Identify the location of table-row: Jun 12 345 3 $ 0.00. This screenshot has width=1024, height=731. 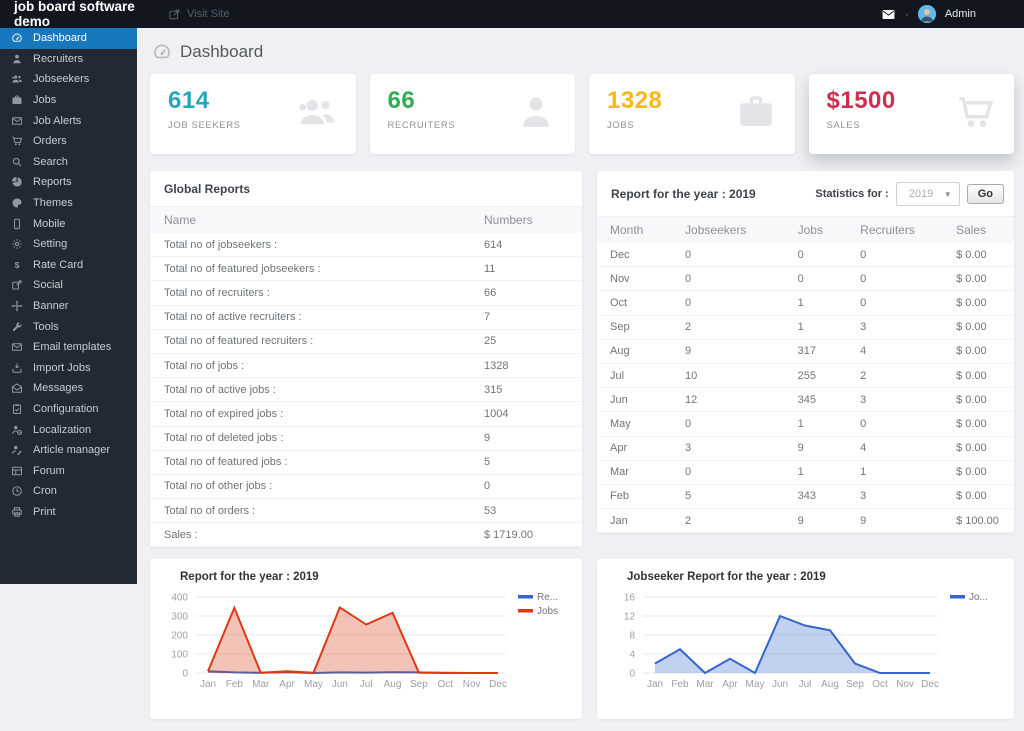
(805, 400).